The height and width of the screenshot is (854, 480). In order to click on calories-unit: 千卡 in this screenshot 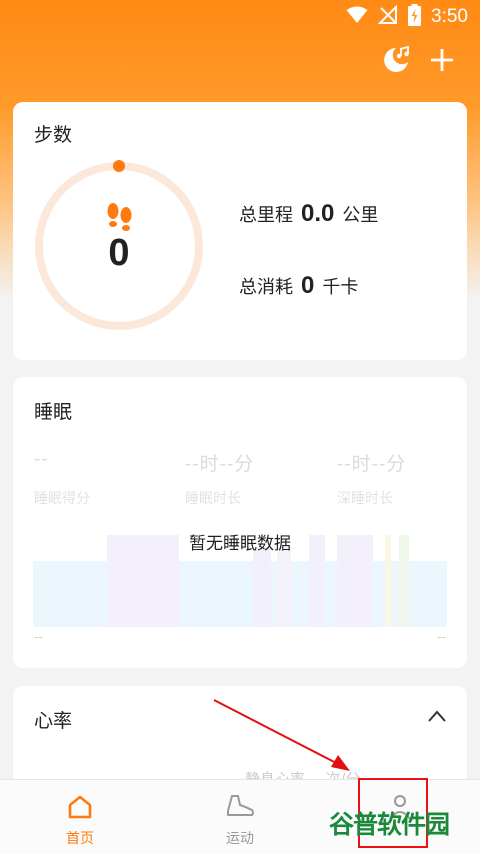, I will do `click(340, 287)`.